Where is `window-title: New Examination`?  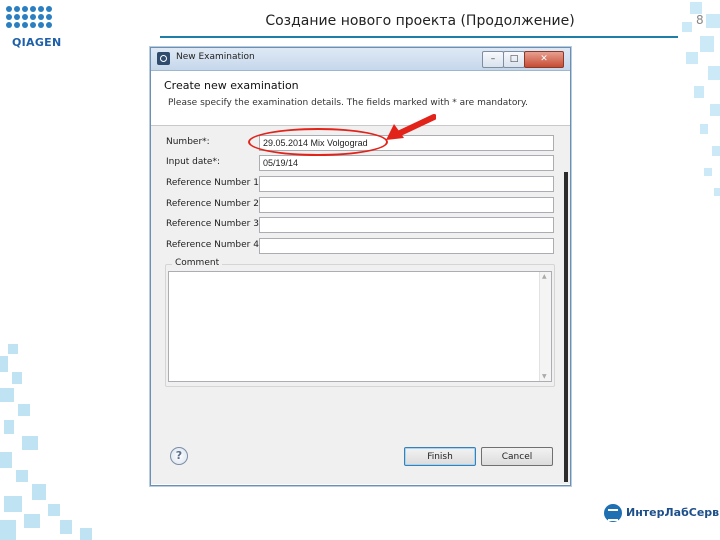
window-title: New Examination is located at coordinates (215, 57).